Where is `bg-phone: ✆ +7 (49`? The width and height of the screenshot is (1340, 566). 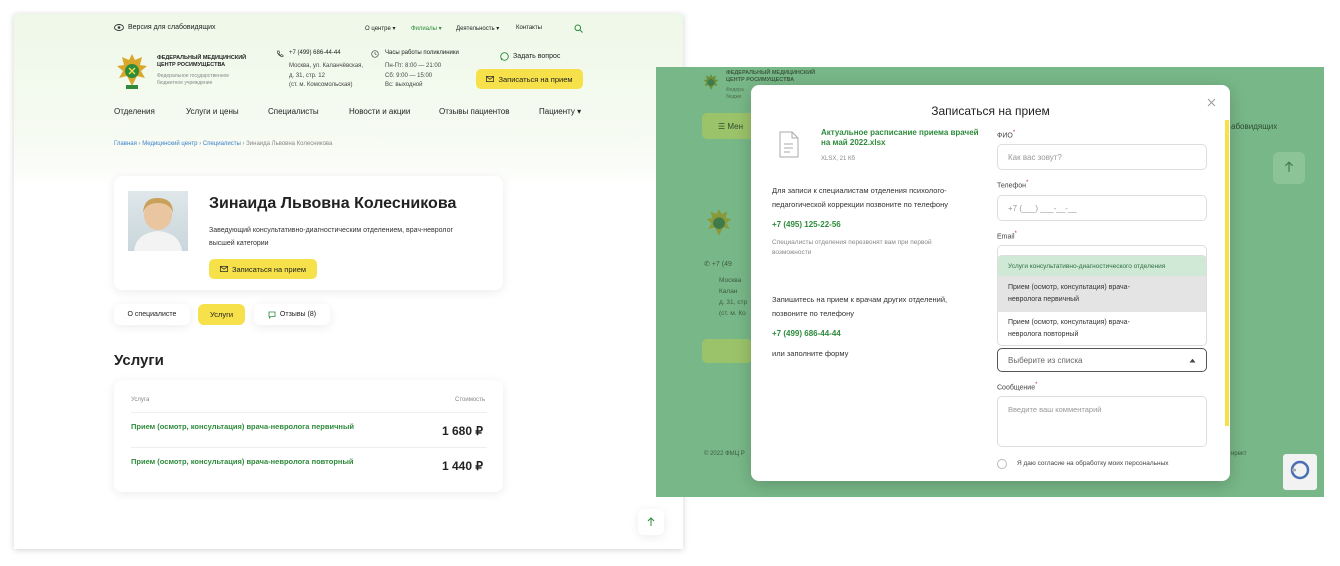
bg-phone: ✆ +7 (49 is located at coordinates (718, 264).